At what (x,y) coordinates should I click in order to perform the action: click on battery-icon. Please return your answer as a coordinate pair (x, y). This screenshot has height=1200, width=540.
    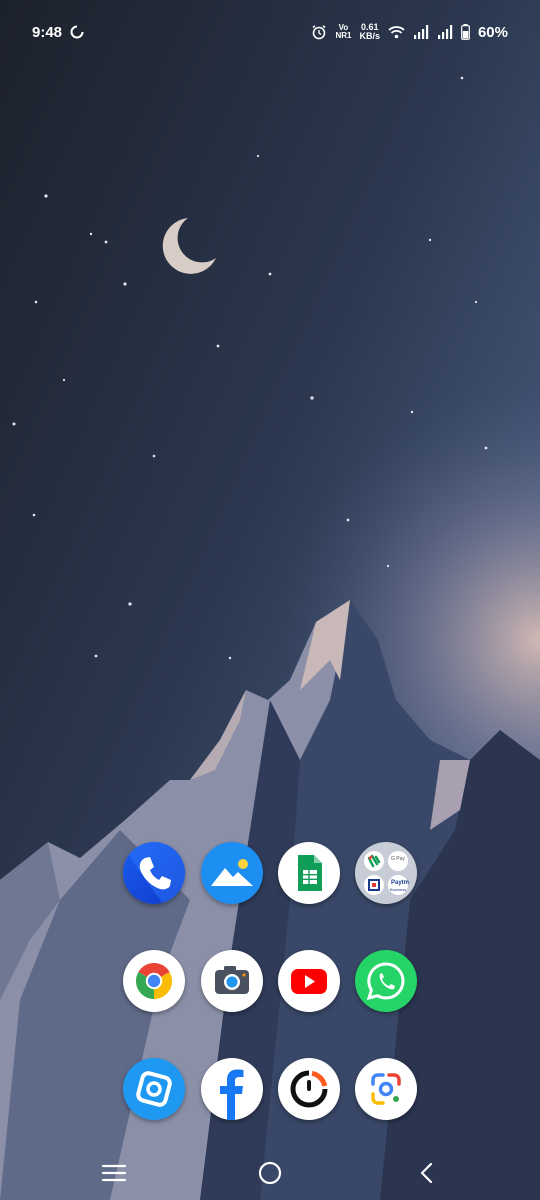
    Looking at the image, I should click on (465, 32).